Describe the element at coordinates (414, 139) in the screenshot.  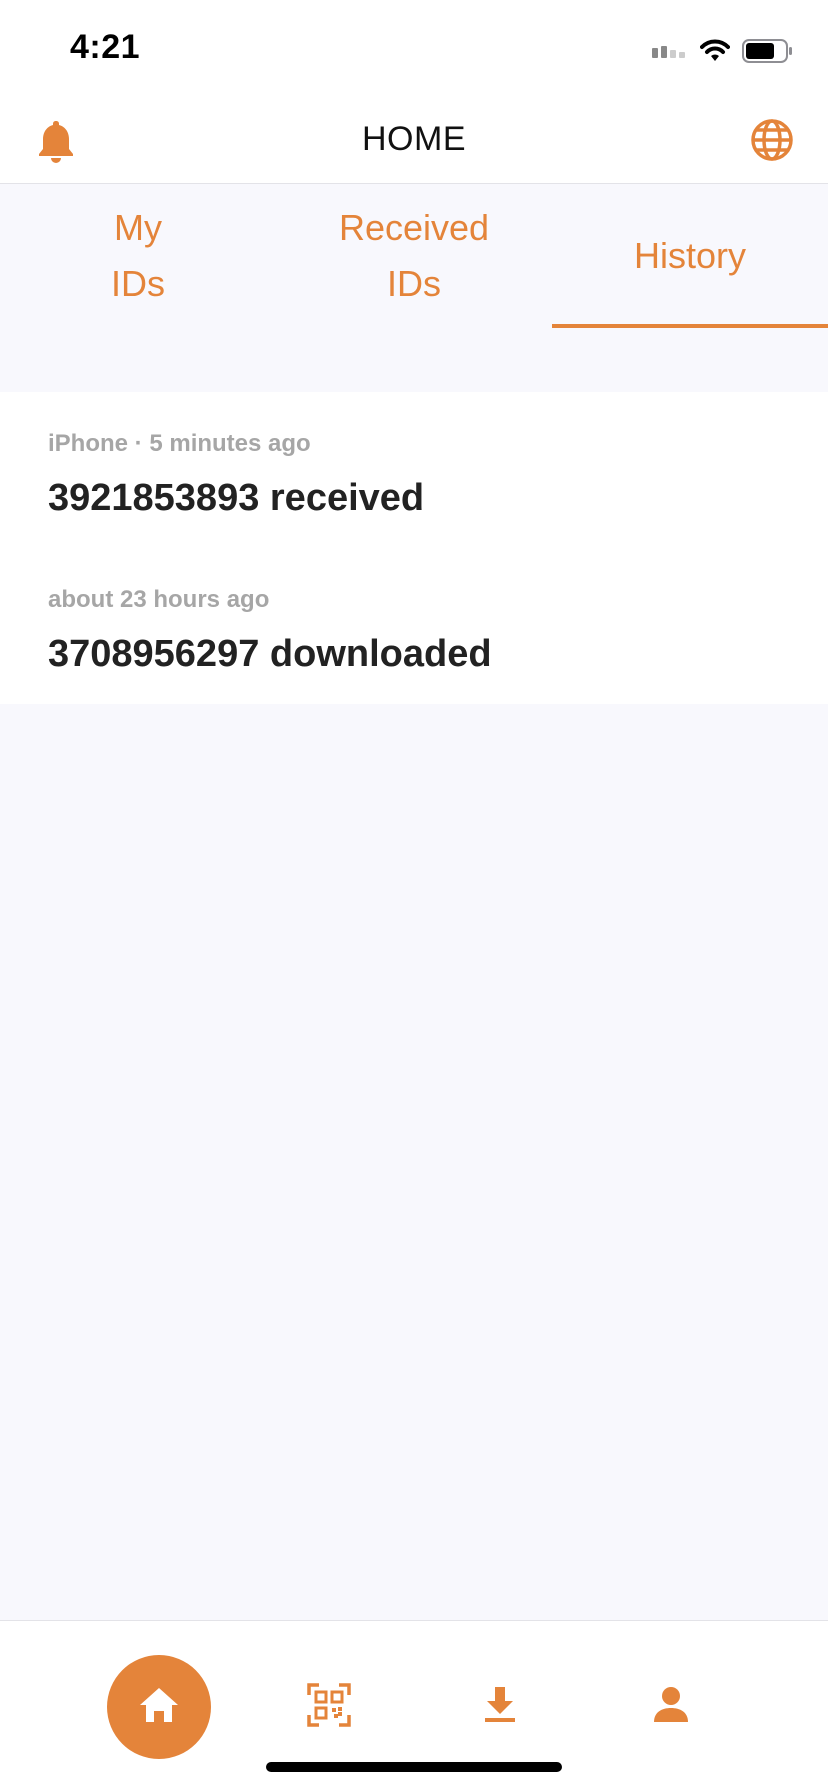
I see `page-title: HOME` at that location.